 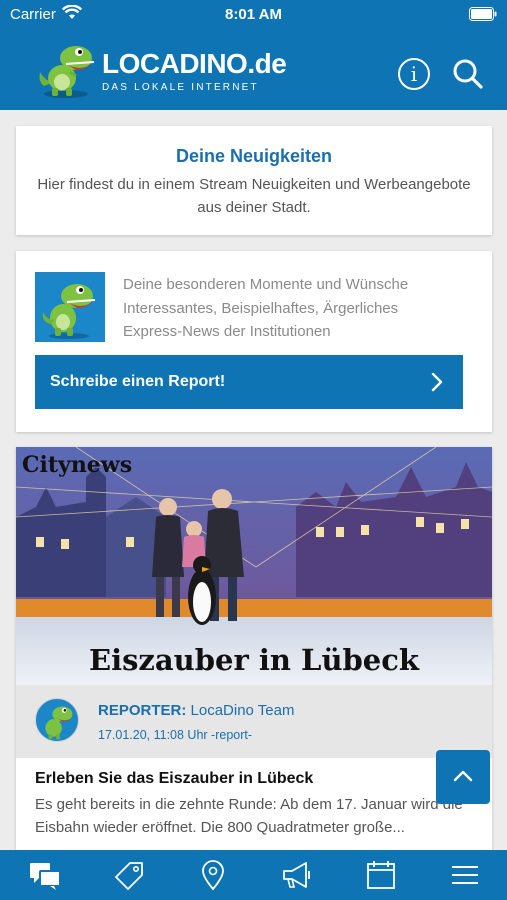 I want to click on report-line: Express-News der Institutionen, so click(x=227, y=331).